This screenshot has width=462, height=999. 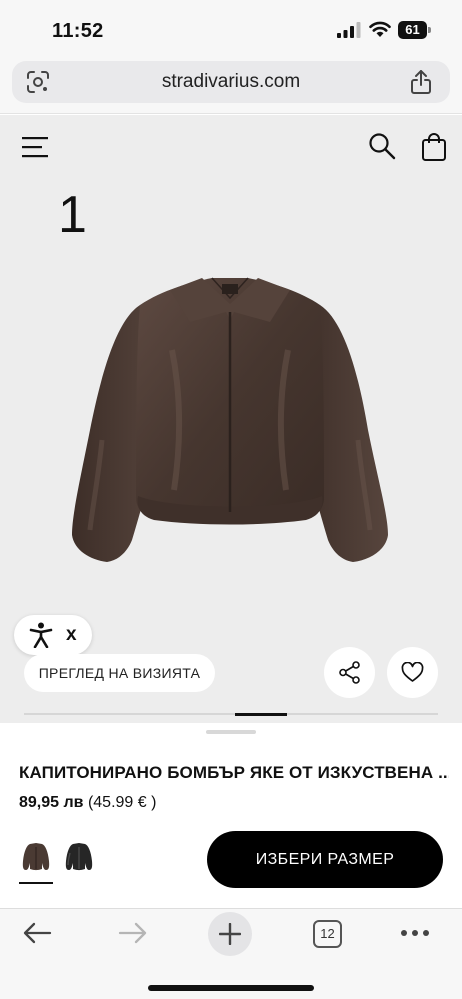 What do you see at coordinates (51, 802) in the screenshot?
I see `price-main: 89,95 лв` at bounding box center [51, 802].